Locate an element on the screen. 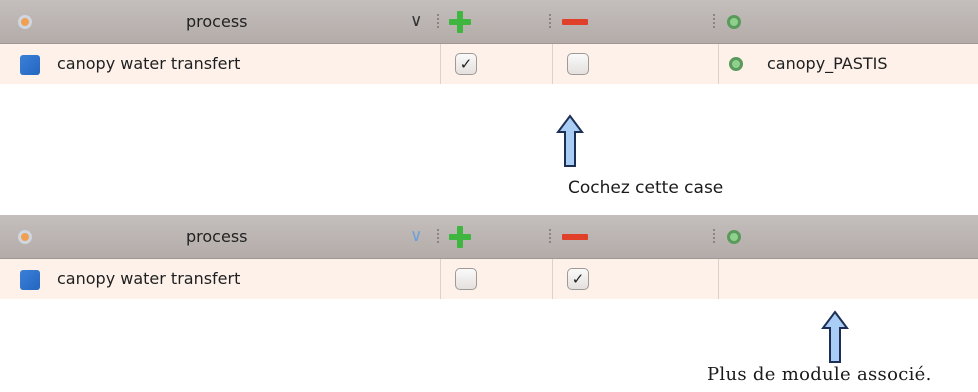 This screenshot has width=978, height=392. add-cell: ✓ is located at coordinates (497, 64).